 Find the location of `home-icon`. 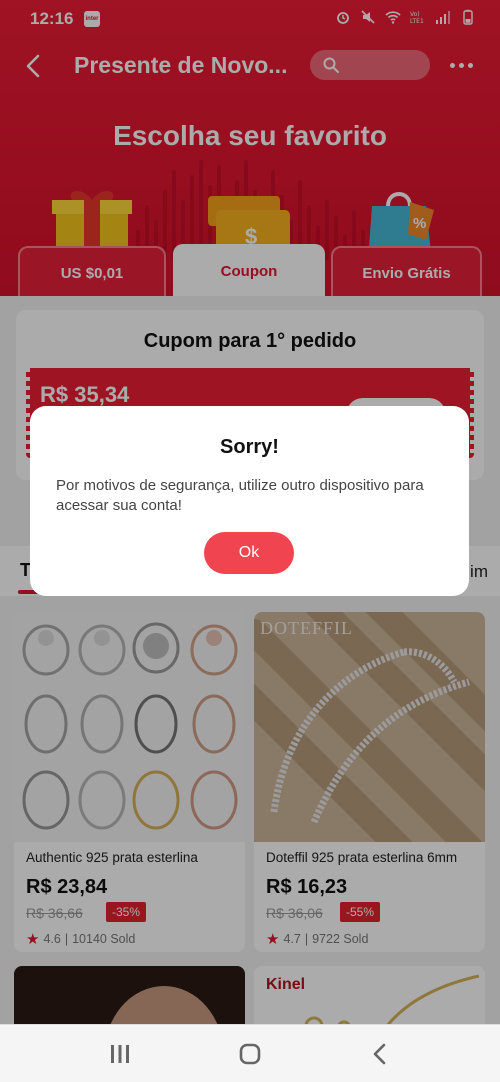

home-icon is located at coordinates (250, 1054).